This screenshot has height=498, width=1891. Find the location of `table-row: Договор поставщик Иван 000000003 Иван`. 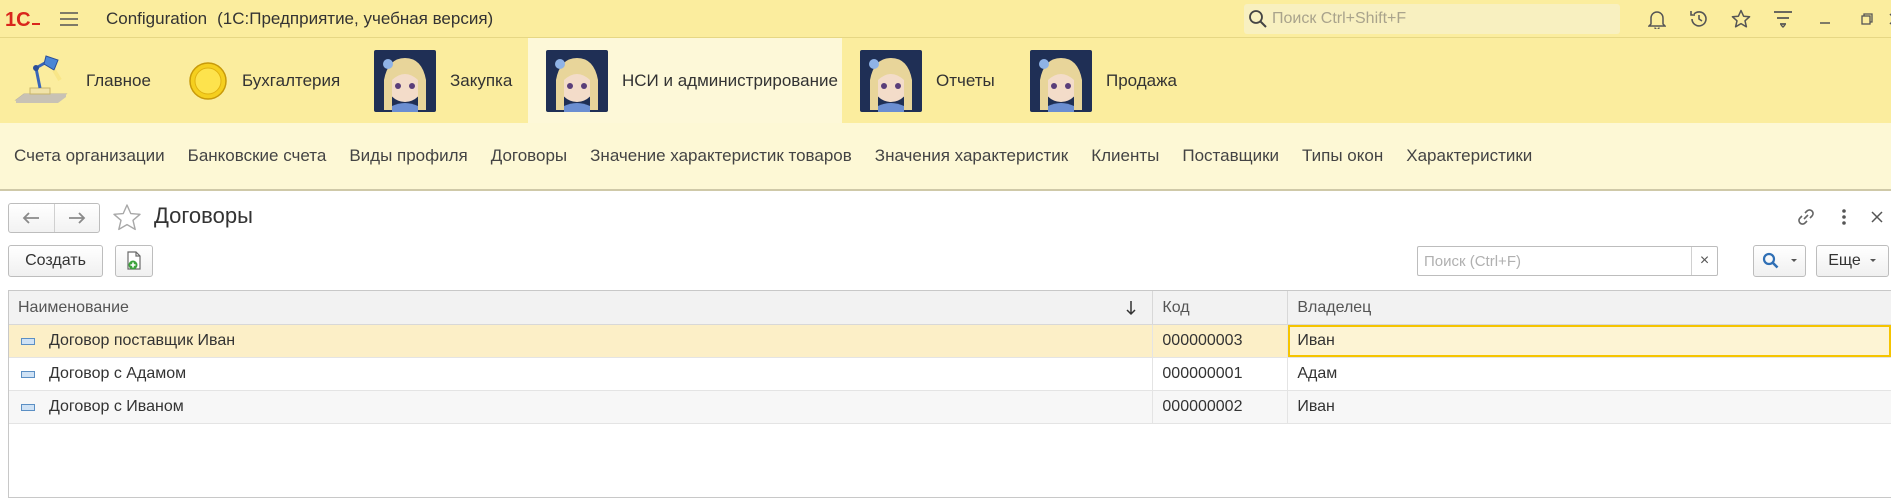

table-row: Договор поставщик Иван 000000003 Иван is located at coordinates (950, 341).